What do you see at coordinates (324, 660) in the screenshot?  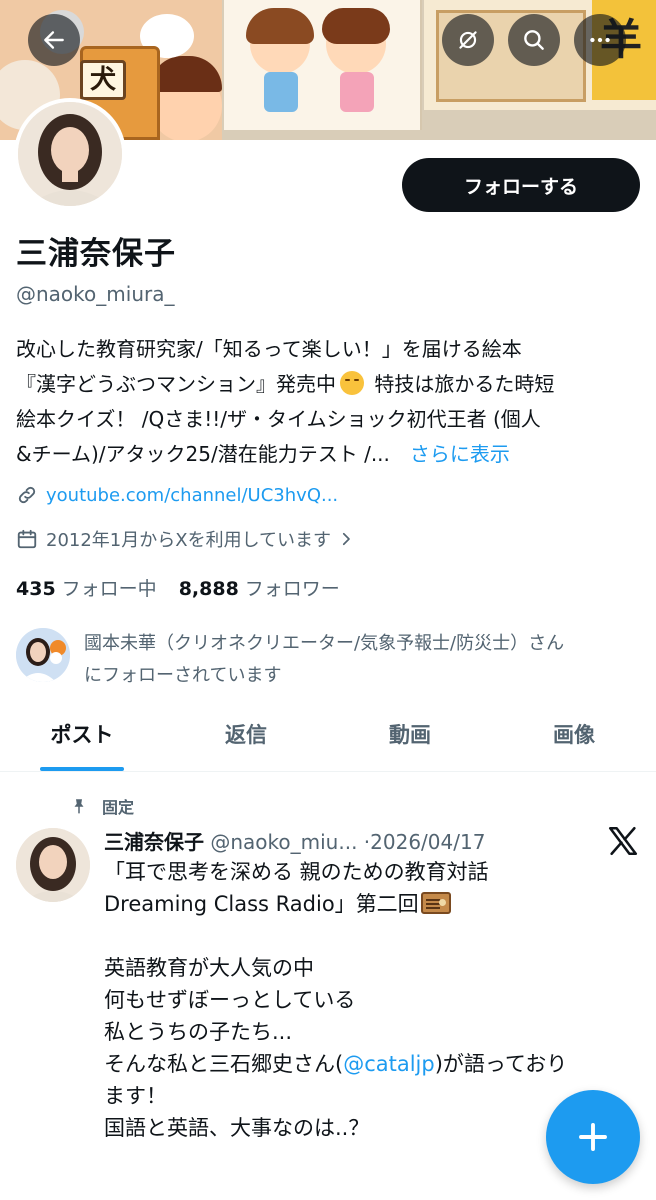 I see `followed-by-text: 國本未華（クリオネクリエーター/気象予報士/防災士）さん にフォローされています` at bounding box center [324, 660].